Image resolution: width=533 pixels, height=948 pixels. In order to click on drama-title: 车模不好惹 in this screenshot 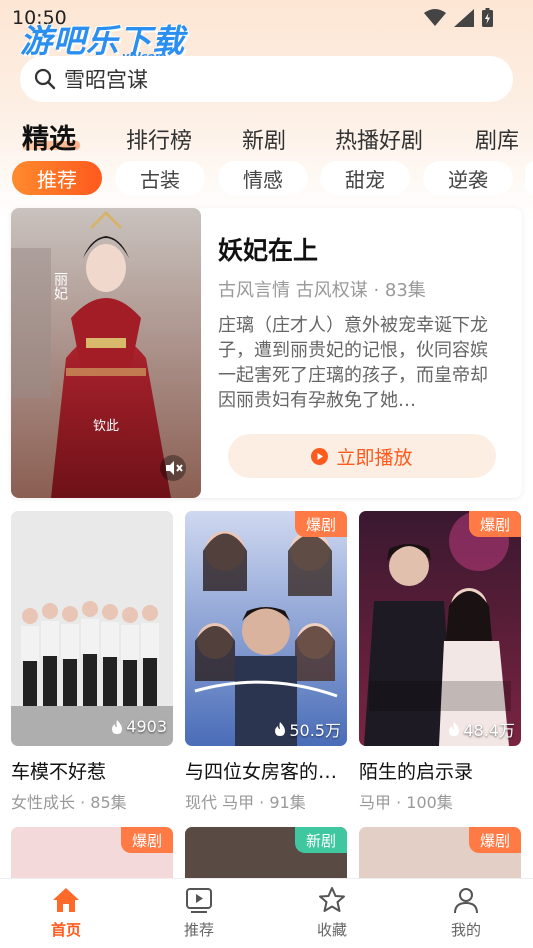, I will do `click(59, 772)`.